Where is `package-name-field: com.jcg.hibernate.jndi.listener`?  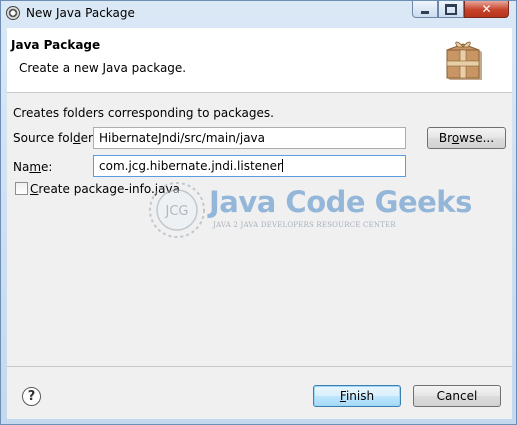 package-name-field: com.jcg.hibernate.jndi.listener is located at coordinates (249, 166).